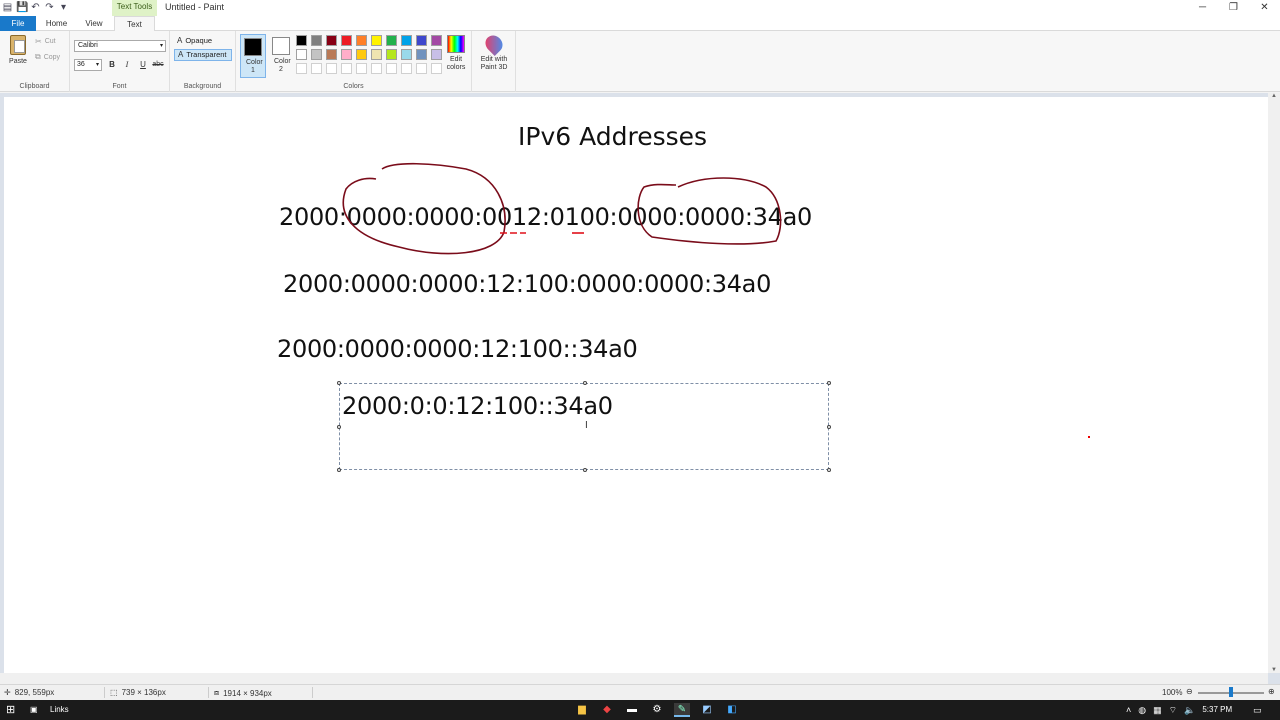  I want to click on edit-with-paint3d-button: Edit with Paint 3D, so click(494, 51).